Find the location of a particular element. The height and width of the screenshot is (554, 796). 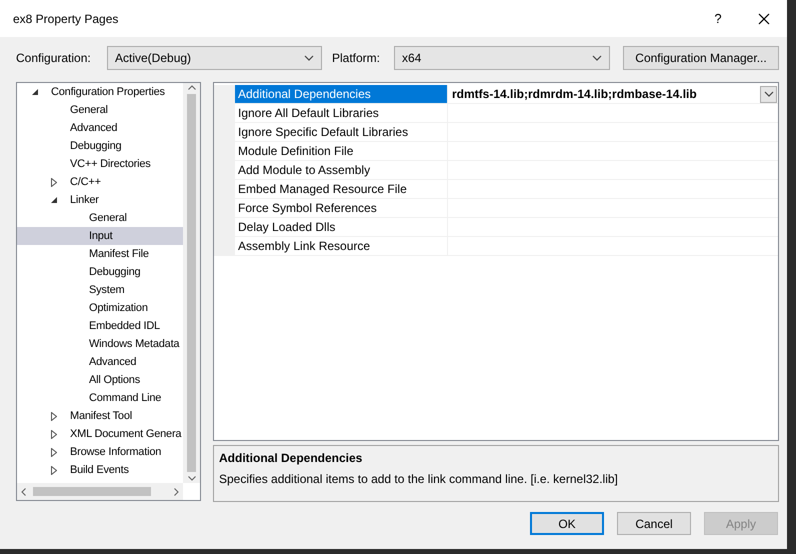

tree-item: Manifest Tool is located at coordinates (100, 416).